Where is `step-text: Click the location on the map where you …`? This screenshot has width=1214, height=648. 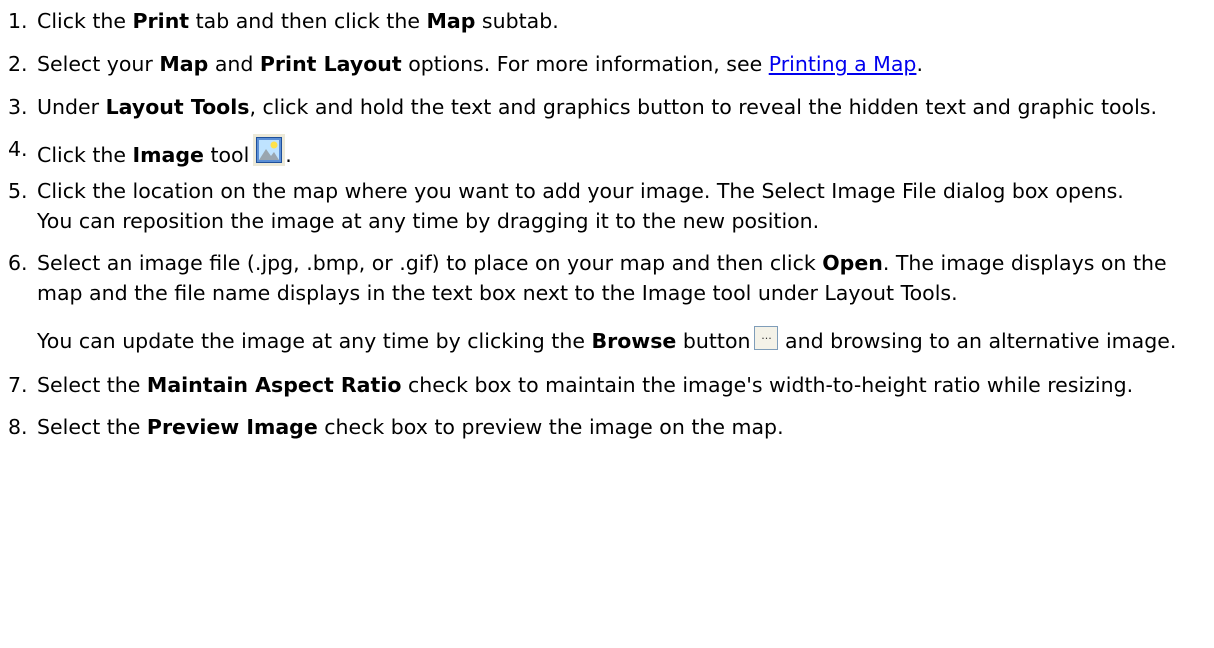
step-text: Click the location on the map where you … is located at coordinates (580, 191).